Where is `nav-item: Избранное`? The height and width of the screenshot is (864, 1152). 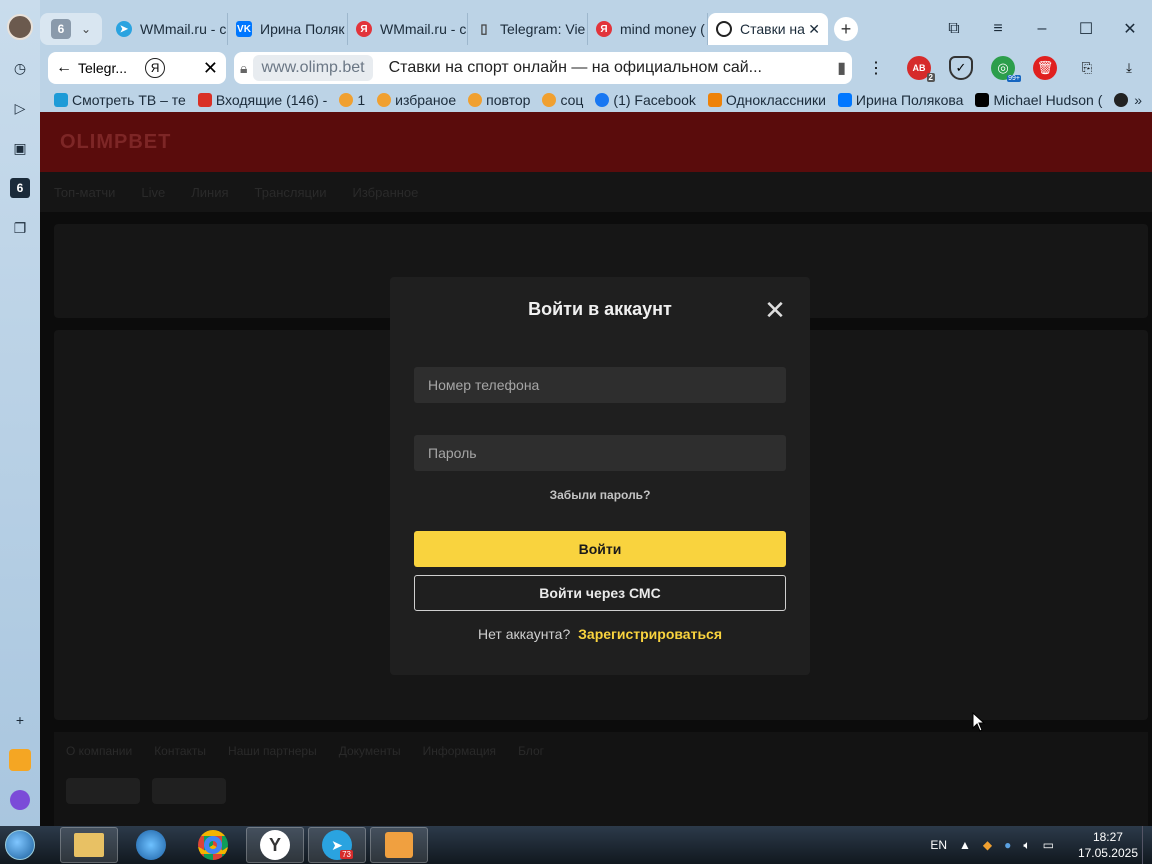
nav-item: Избранное is located at coordinates (386, 192).